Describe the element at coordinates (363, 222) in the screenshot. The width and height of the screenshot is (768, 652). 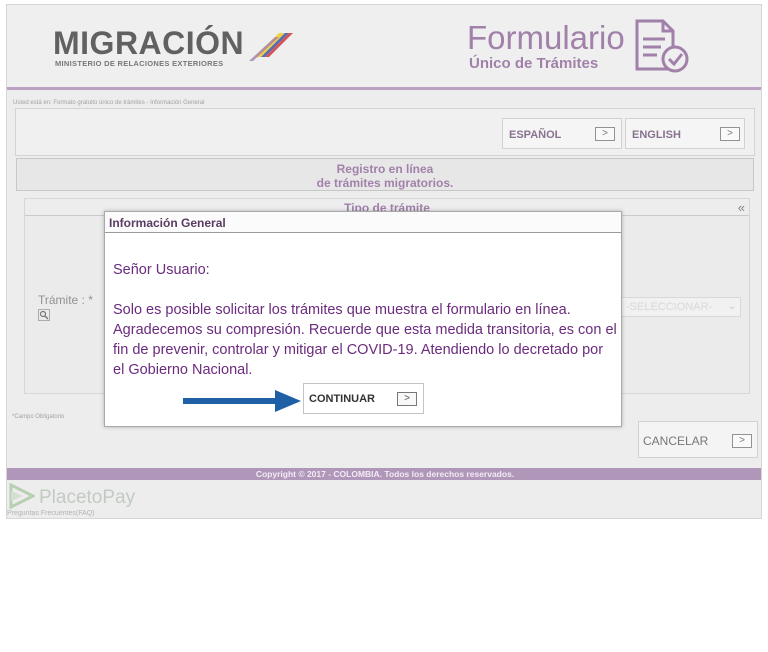
I see `modal-header: Información General` at that location.